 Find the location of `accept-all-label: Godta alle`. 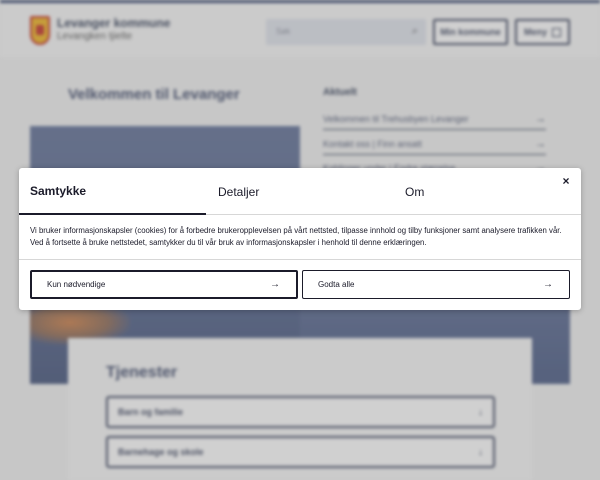

accept-all-label: Godta alle is located at coordinates (336, 284).